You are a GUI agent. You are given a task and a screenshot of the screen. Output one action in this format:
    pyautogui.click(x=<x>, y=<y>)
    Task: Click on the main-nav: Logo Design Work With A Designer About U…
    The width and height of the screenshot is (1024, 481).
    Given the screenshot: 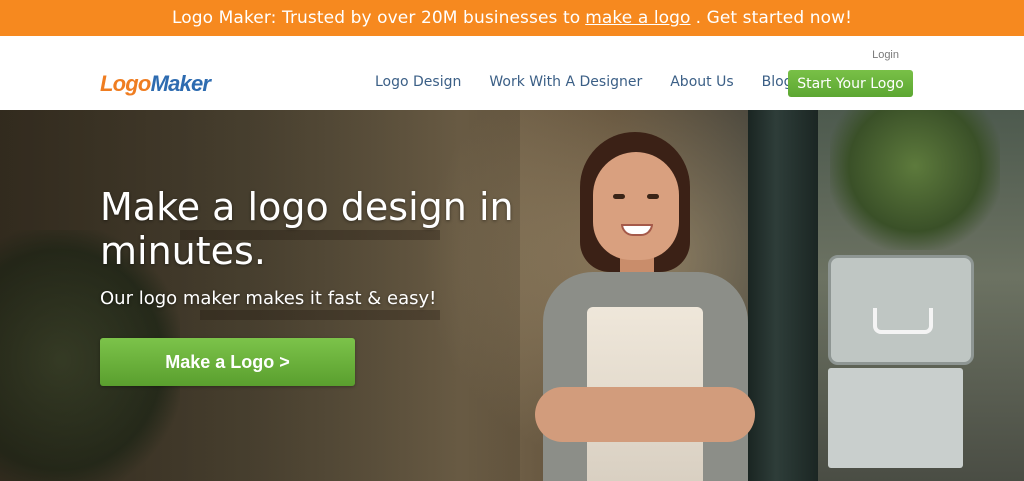 What is the action you would take?
    pyautogui.click(x=598, y=82)
    